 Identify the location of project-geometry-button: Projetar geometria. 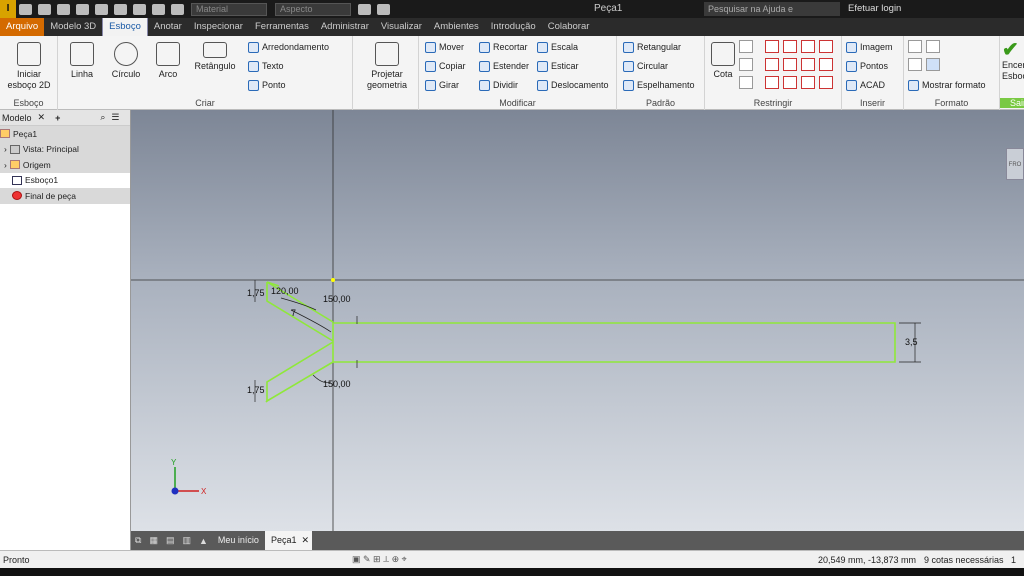
(387, 66).